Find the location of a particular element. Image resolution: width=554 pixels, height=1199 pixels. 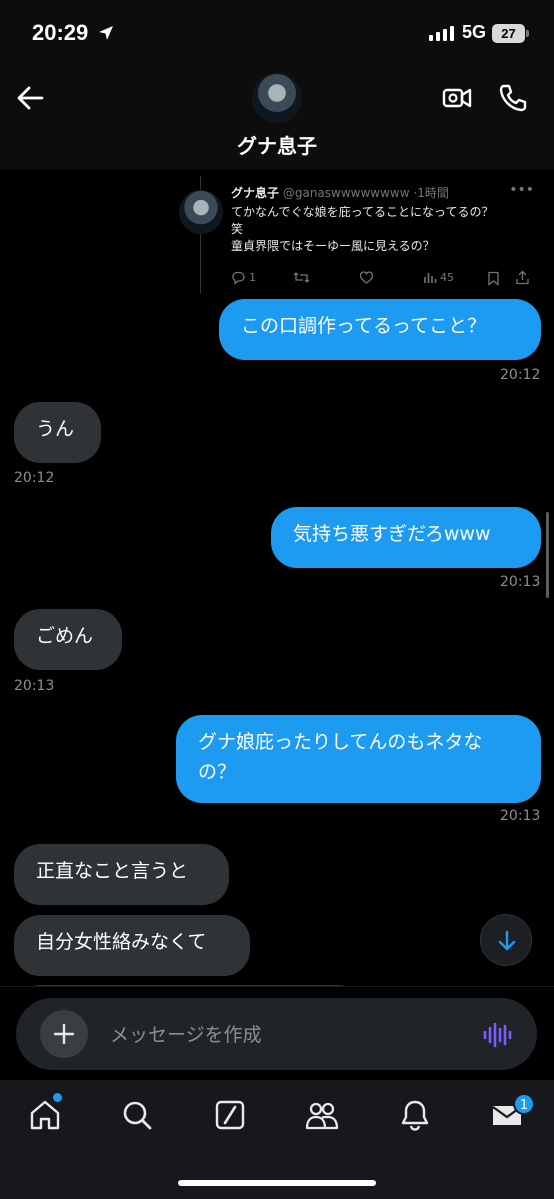

home-indicator is located at coordinates (277, 1183).